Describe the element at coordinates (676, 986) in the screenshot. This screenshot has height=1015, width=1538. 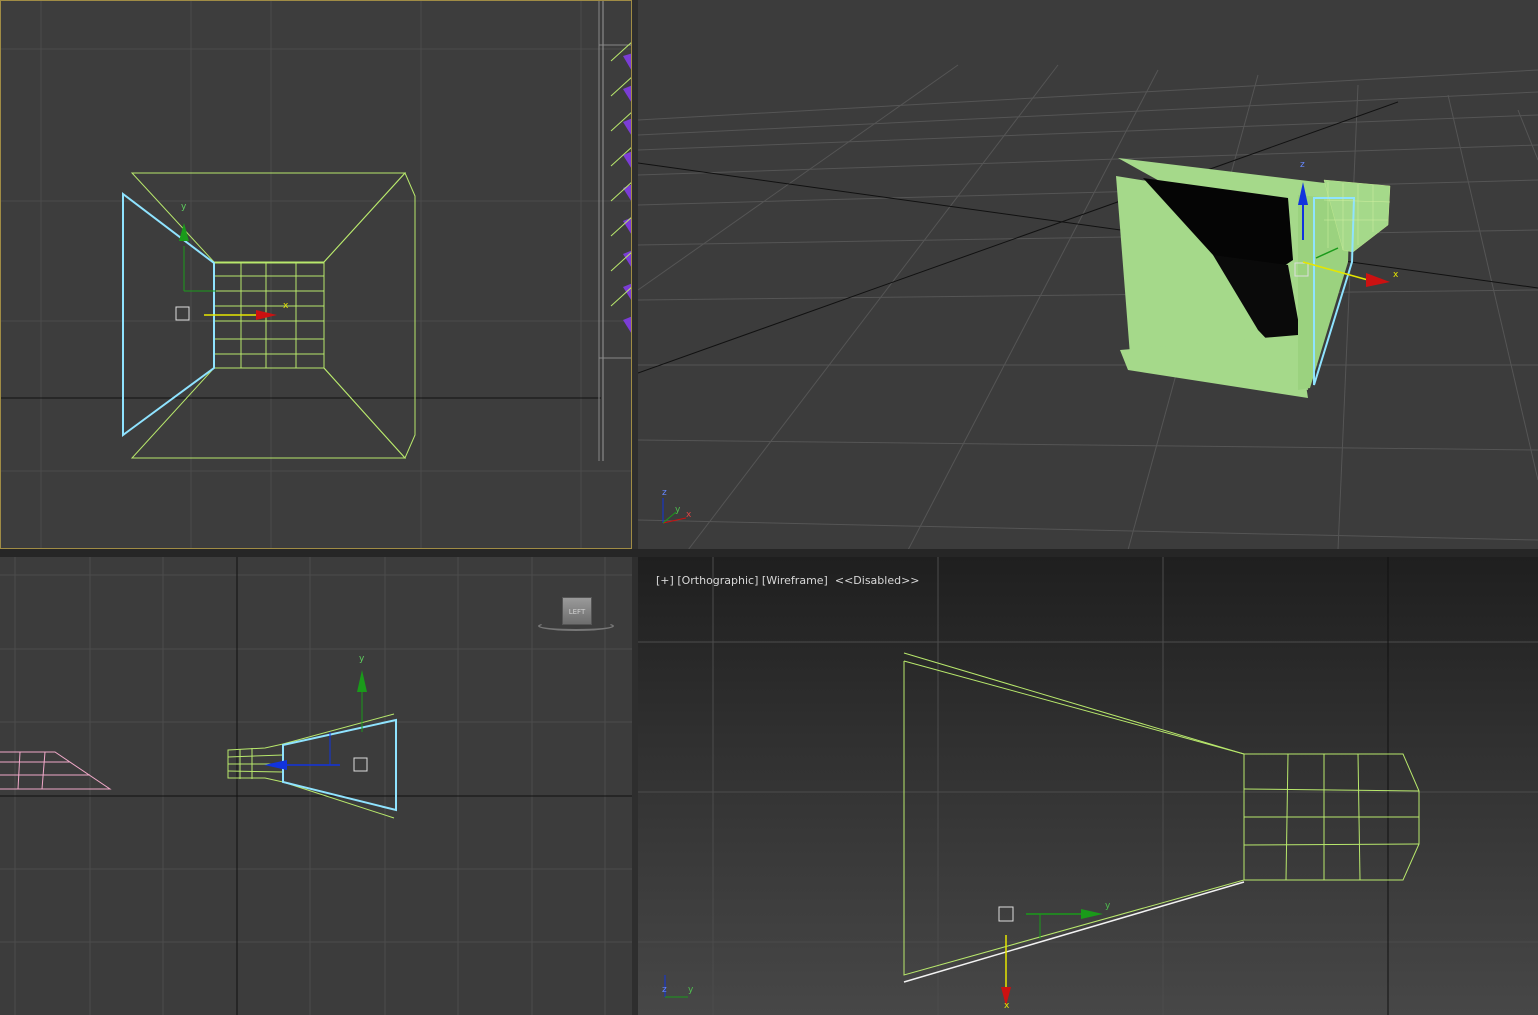
I see `ortho-axis-tripod` at that location.